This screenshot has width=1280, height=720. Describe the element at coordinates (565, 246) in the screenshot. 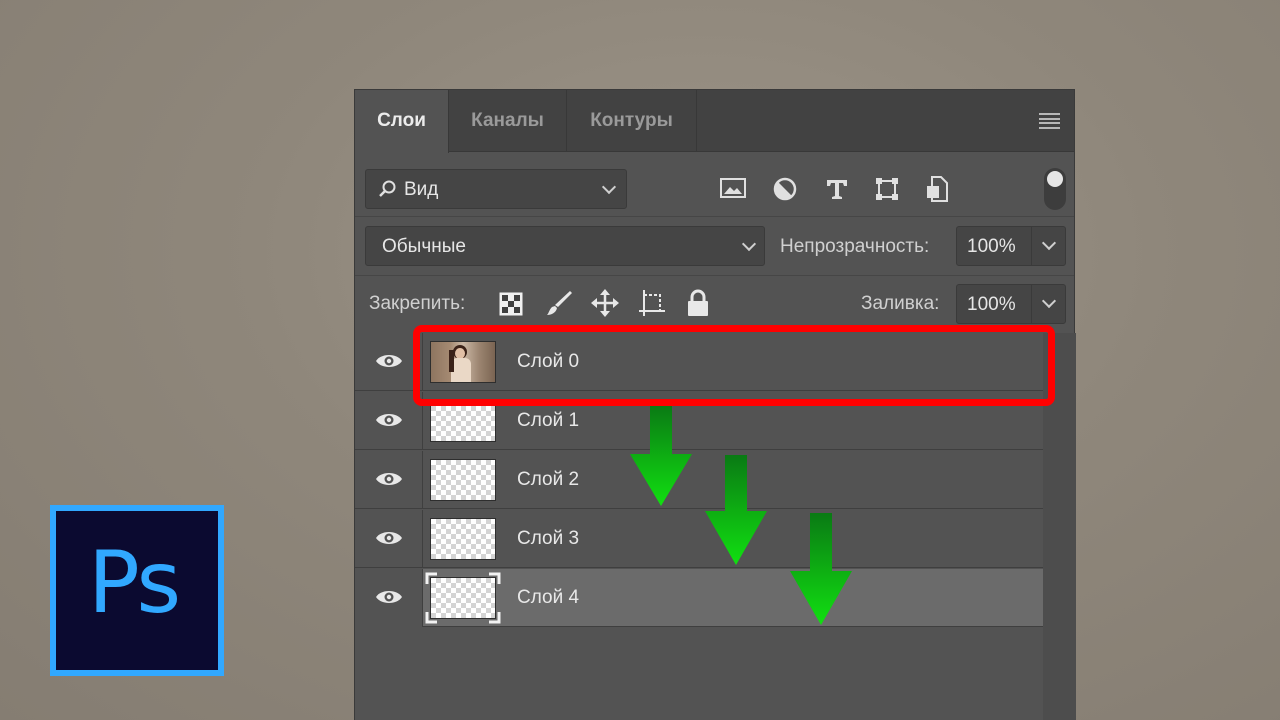

I see `blend-mode-select: Обычные` at that location.